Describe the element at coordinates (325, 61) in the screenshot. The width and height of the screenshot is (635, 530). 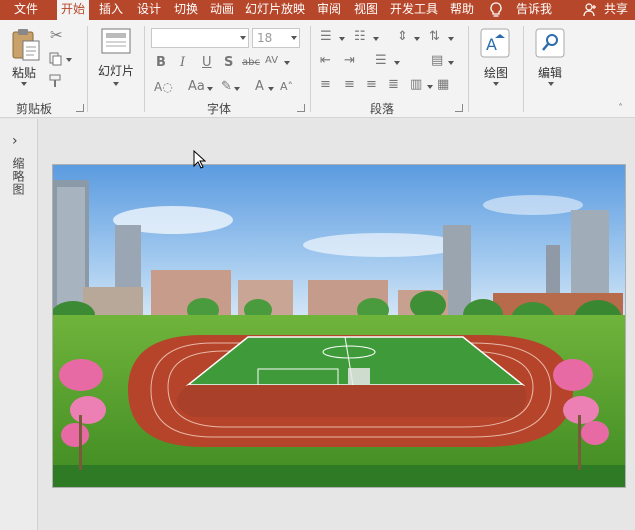
I see `decrease-indent-icon: ⇤` at that location.